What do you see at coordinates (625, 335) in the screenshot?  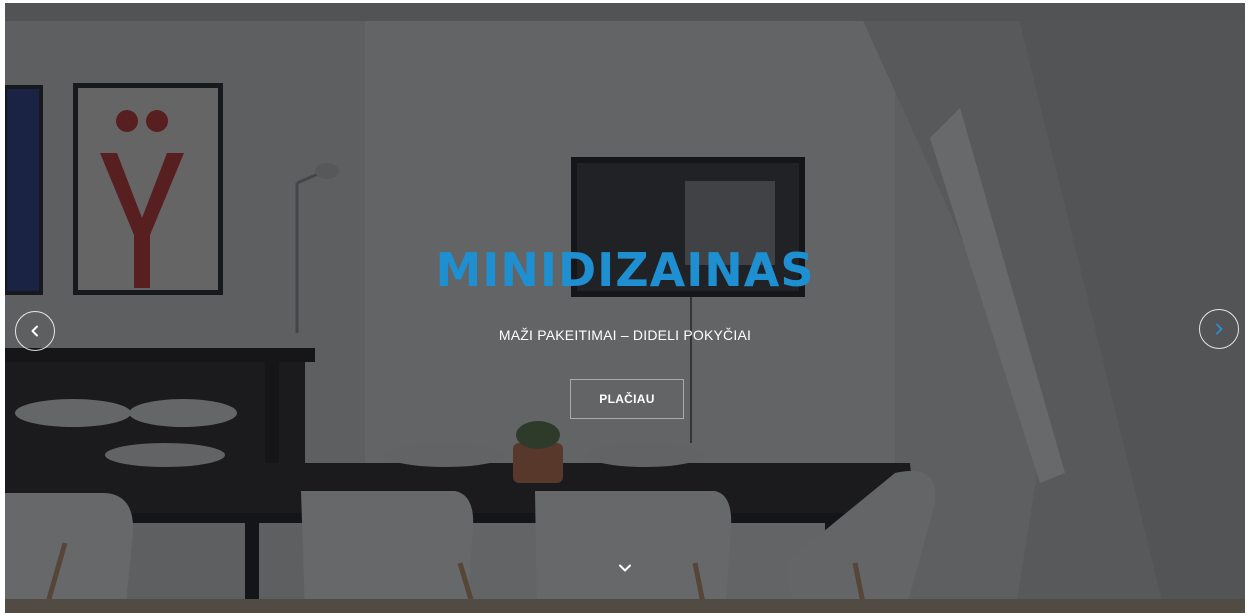 I see `hero-subtitle: MAŽI PAKEITIMAI – DIDELI POKYČIAI` at bounding box center [625, 335].